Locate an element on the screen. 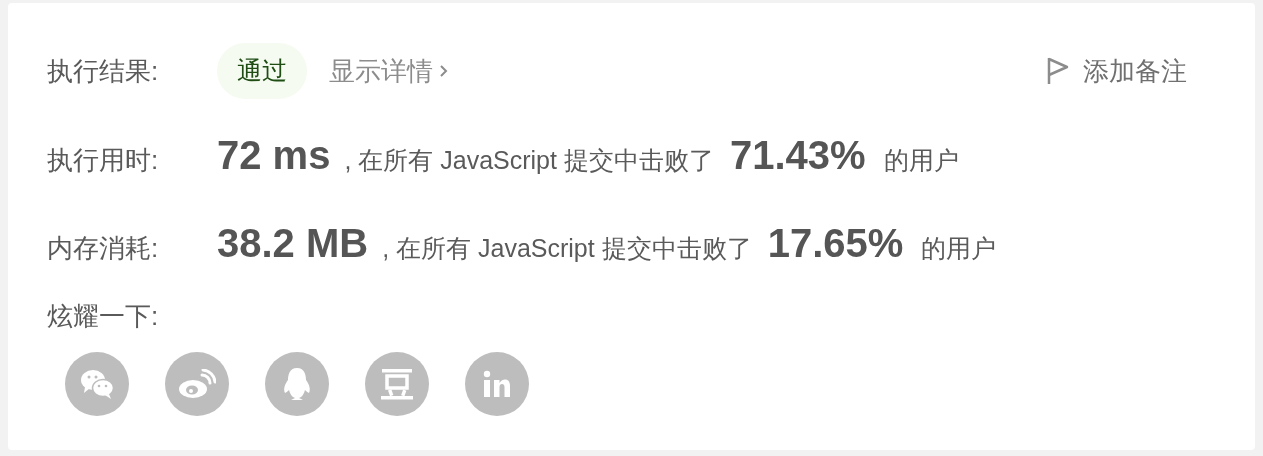 The image size is (1263, 456). penguin-icon is located at coordinates (297, 384).